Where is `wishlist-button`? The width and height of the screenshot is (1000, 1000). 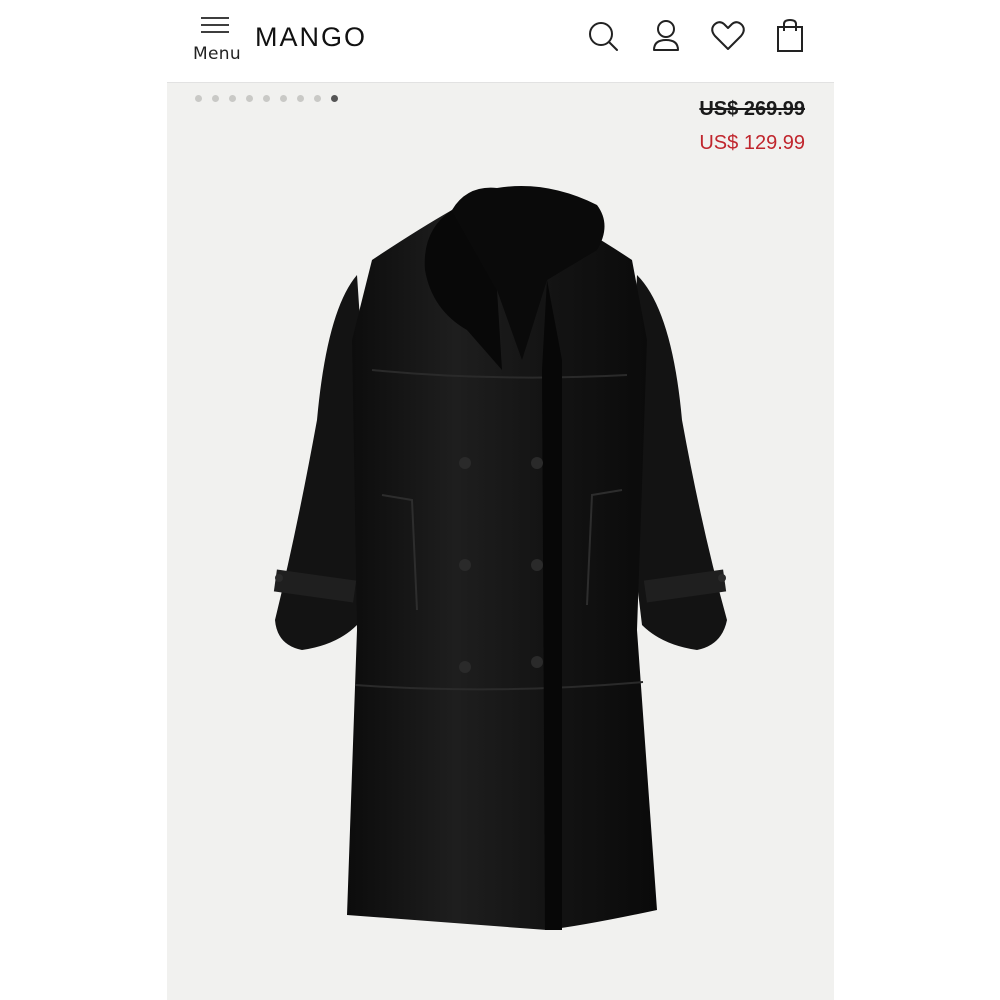 wishlist-button is located at coordinates (728, 36).